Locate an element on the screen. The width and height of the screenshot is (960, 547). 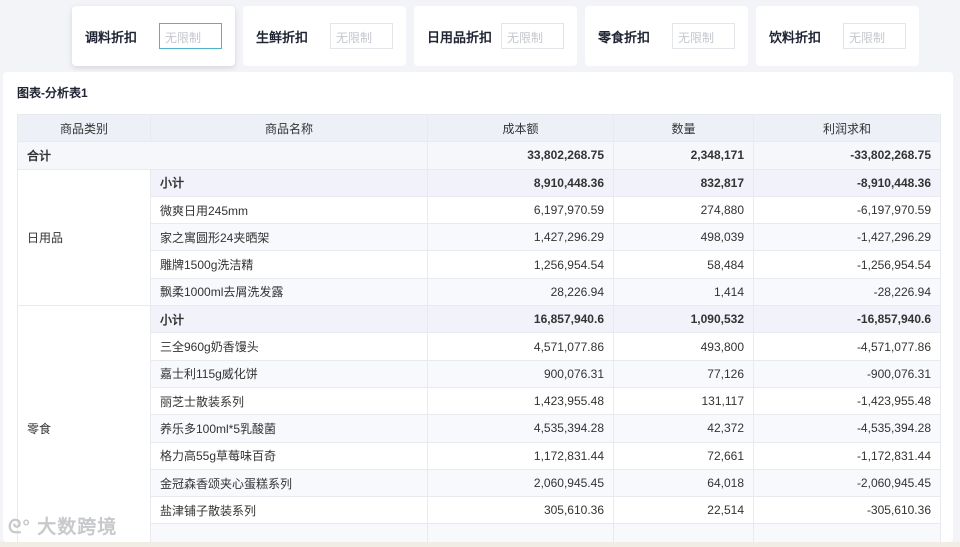
qty-cell: 72,661 is located at coordinates (683, 455).